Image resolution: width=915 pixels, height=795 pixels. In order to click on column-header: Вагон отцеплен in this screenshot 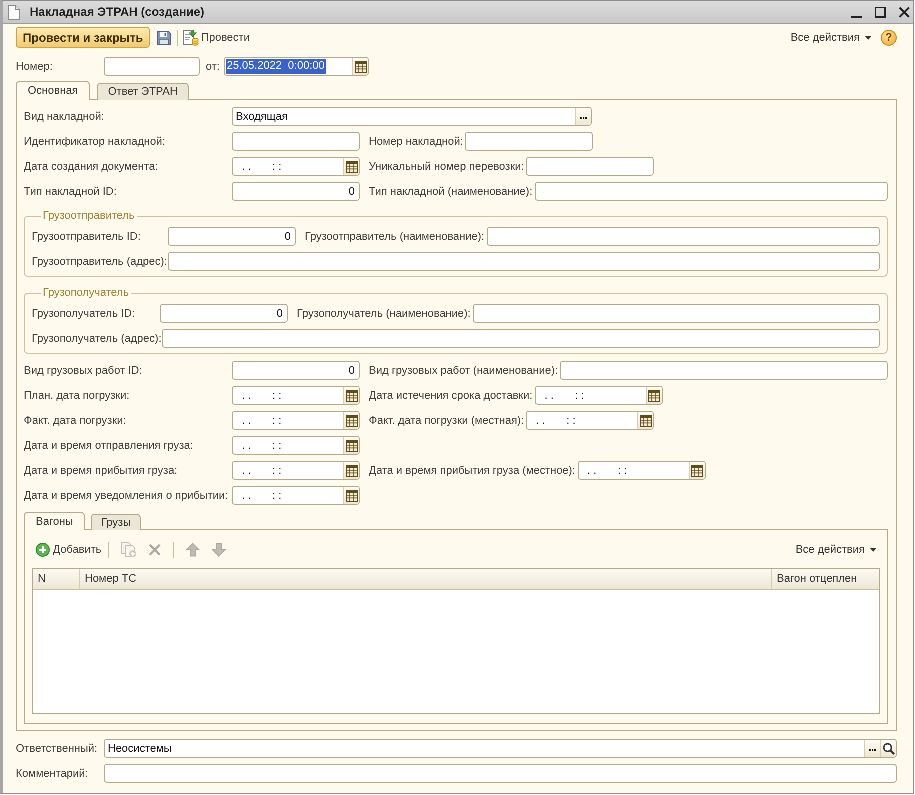, I will do `click(825, 579)`.